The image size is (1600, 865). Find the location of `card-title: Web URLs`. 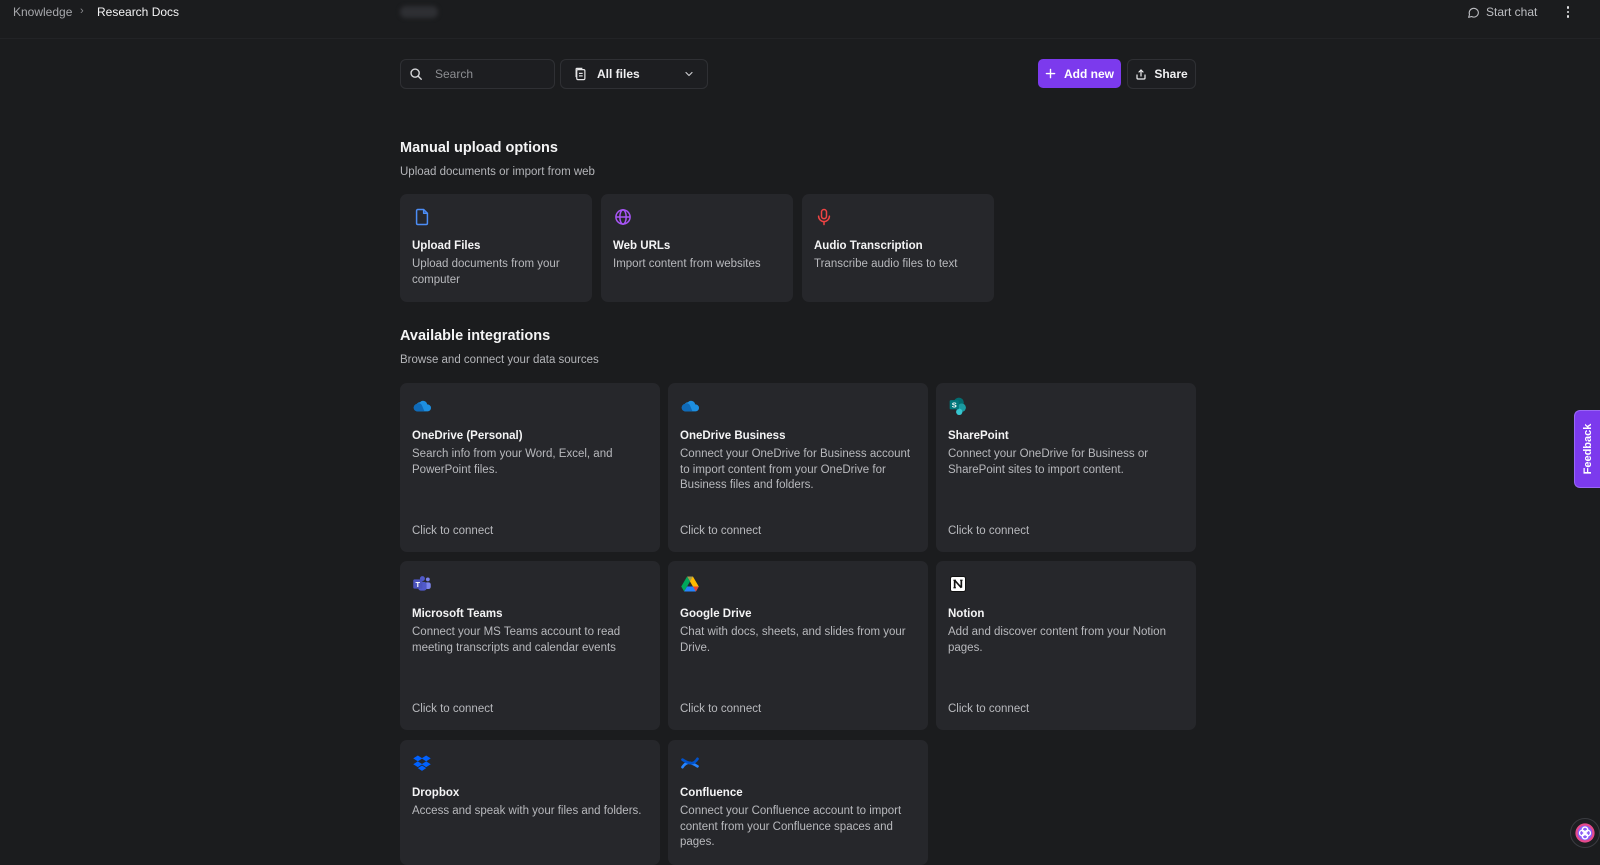

card-title: Web URLs is located at coordinates (642, 246).